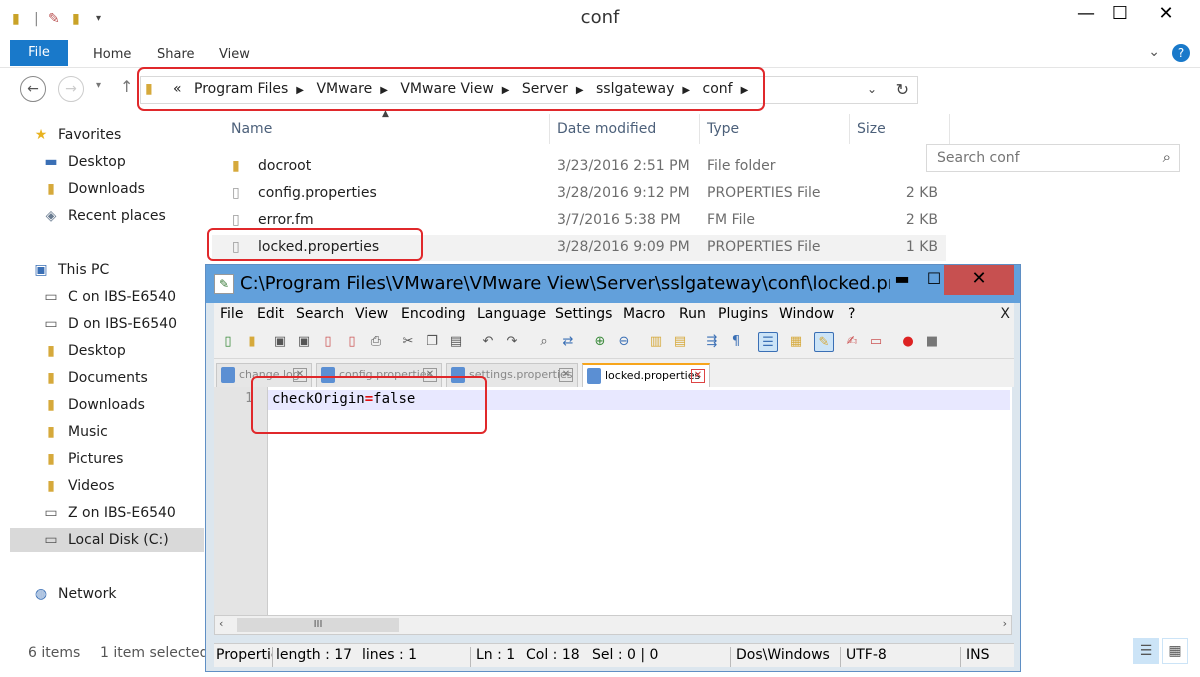 This screenshot has height=677, width=1200. What do you see at coordinates (876, 342) in the screenshot?
I see `folder-workspace-icon: ▭` at bounding box center [876, 342].